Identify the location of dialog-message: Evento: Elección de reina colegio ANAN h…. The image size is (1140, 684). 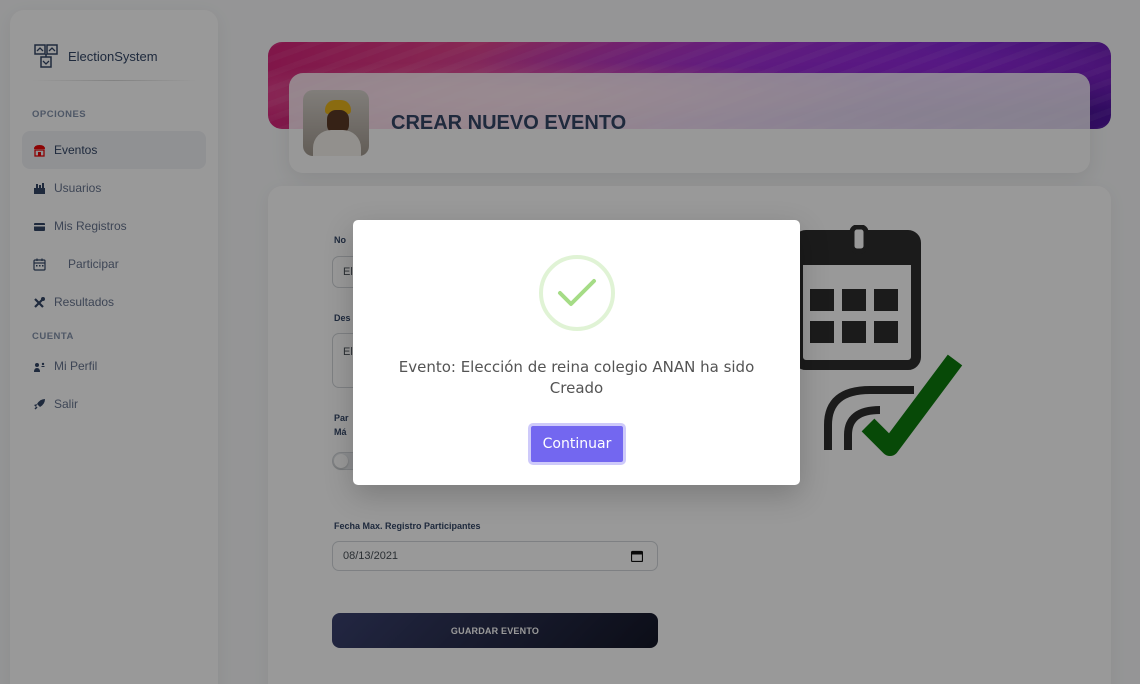
(576, 377).